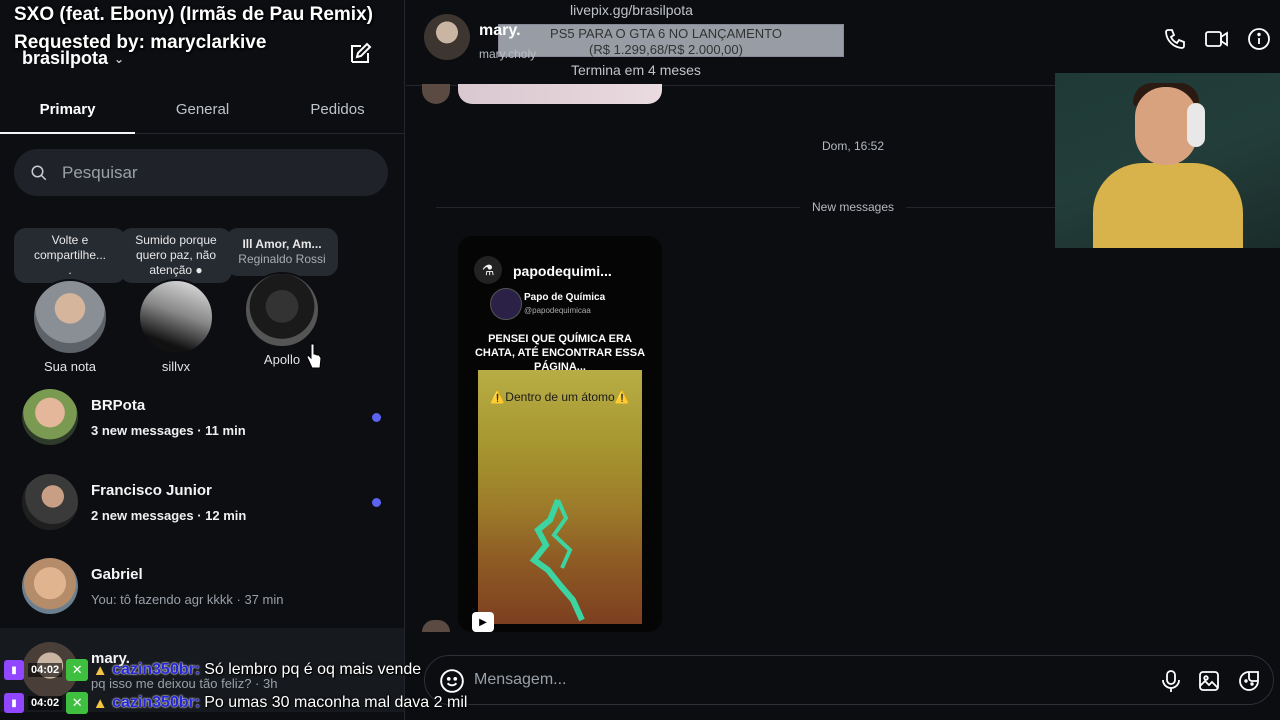 This screenshot has width=1280, height=720. I want to click on reel-profile-avatar, so click(506, 304).